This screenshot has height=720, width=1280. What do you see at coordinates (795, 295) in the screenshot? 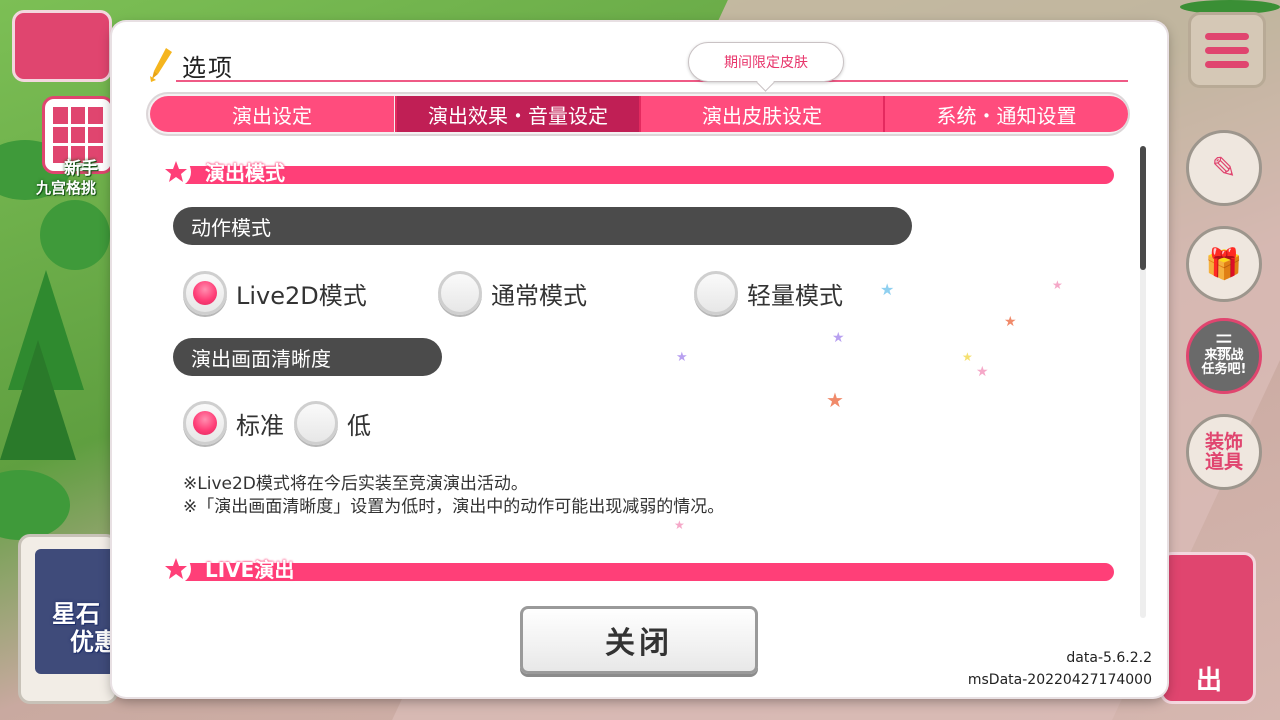
I see `radio-label: 轻量模式` at bounding box center [795, 295].